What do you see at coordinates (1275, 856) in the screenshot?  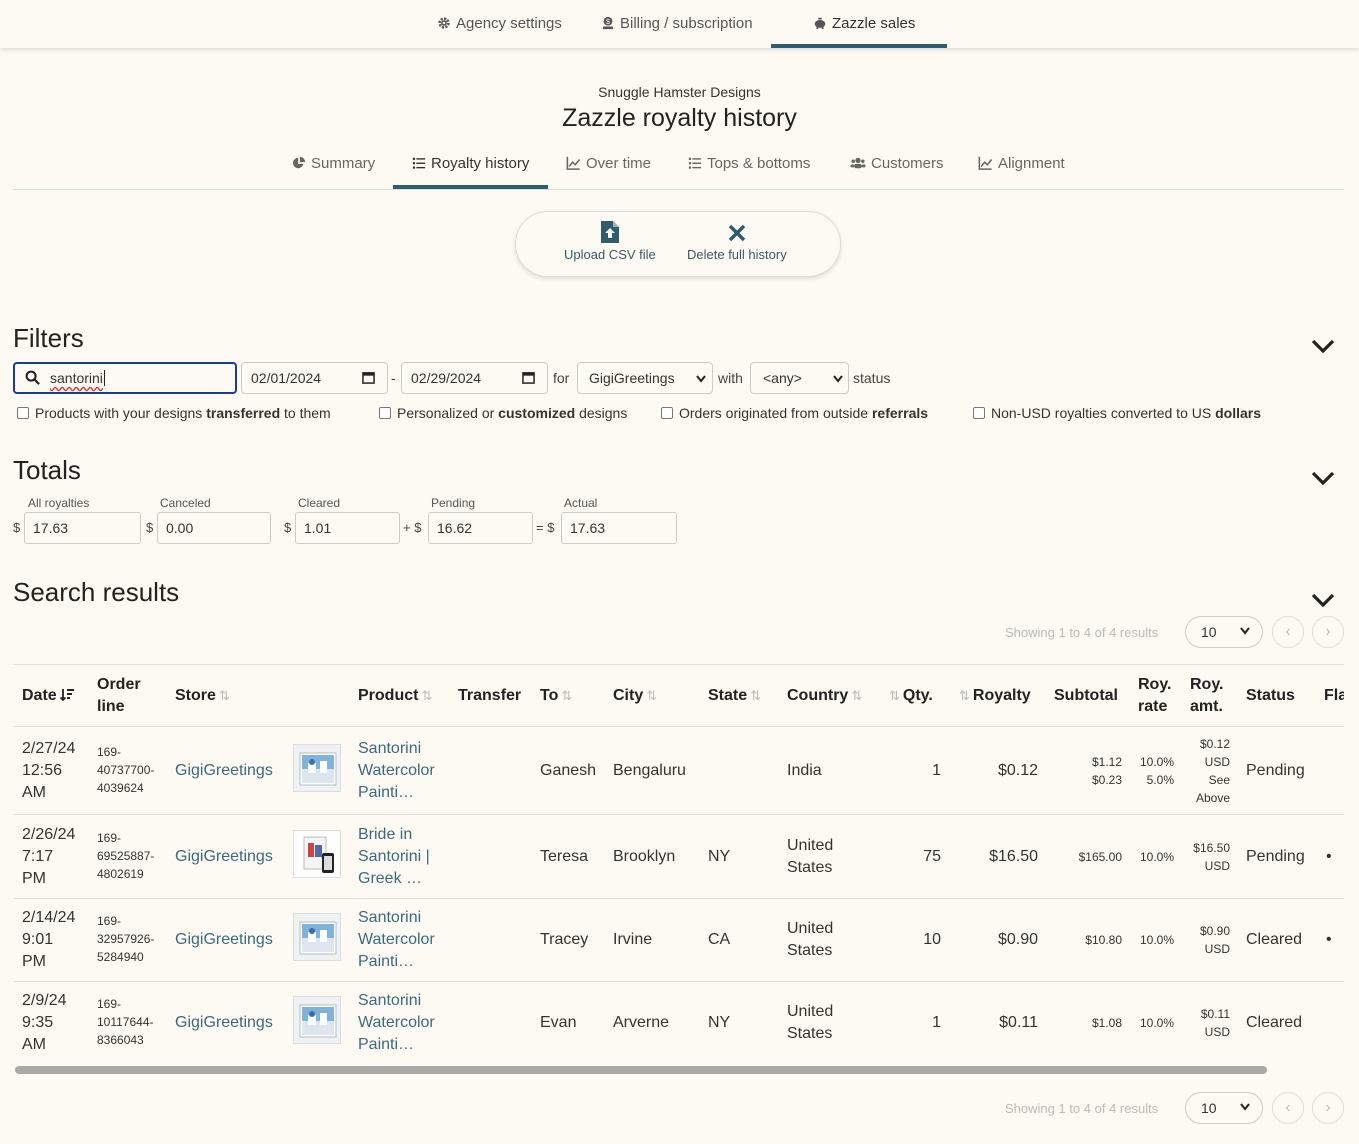 I see `status-cell: Pending` at bounding box center [1275, 856].